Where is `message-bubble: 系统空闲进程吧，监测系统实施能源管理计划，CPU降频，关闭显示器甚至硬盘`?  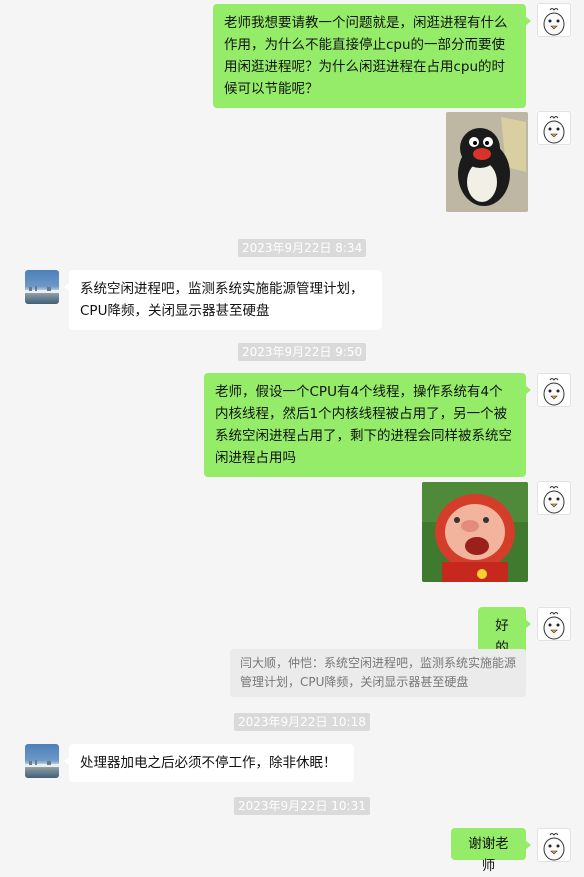
message-bubble: 系统空闲进程吧，监测系统实施能源管理计划，CPU降频，关闭显示器甚至硬盘 is located at coordinates (223, 300).